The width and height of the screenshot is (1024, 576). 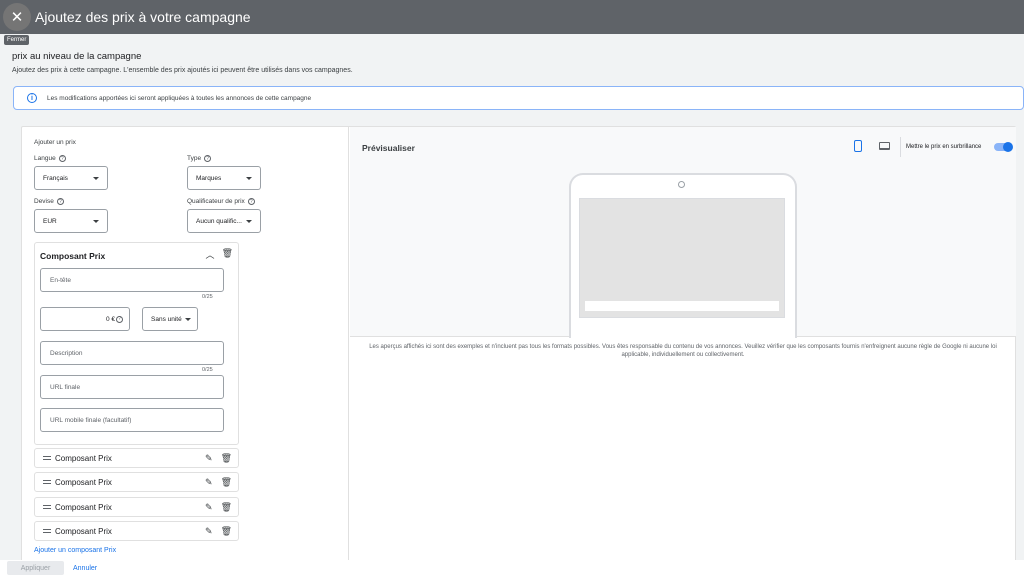 I want to click on component-title: Composant Prix, so click(x=73, y=256).